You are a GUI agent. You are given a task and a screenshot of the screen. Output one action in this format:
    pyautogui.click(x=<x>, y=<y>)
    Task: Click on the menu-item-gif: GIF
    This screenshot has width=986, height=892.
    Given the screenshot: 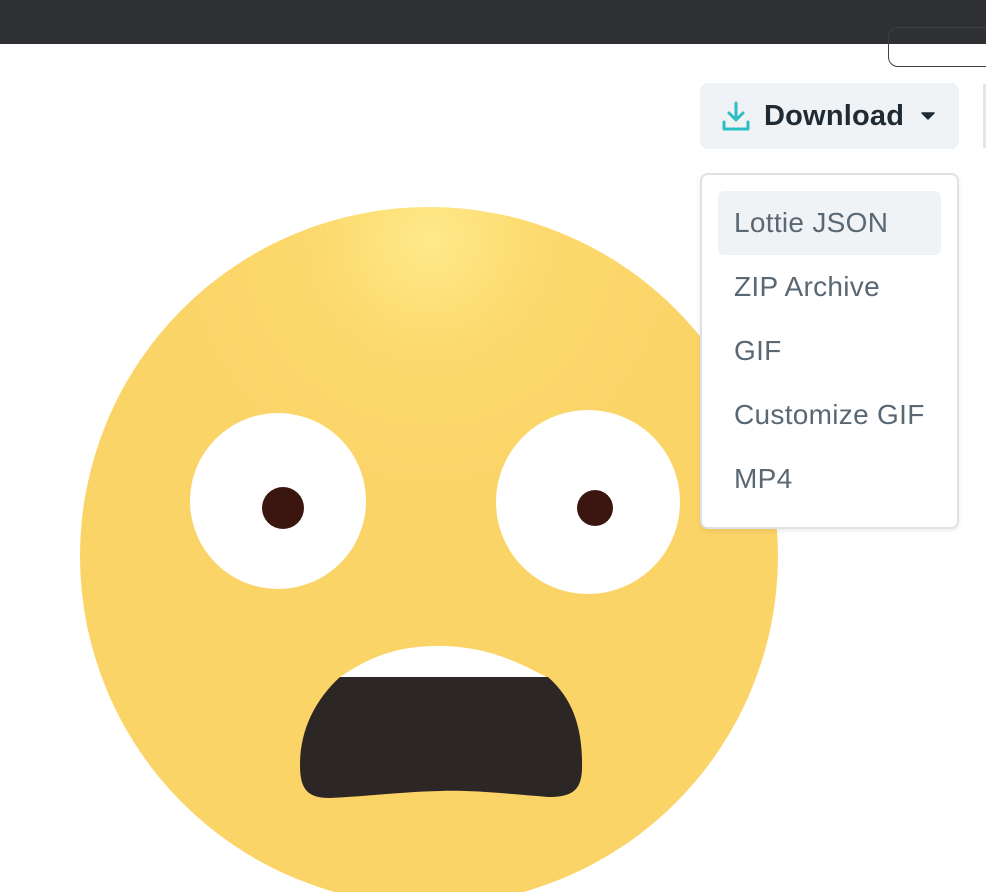 What is the action you would take?
    pyautogui.click(x=829, y=351)
    